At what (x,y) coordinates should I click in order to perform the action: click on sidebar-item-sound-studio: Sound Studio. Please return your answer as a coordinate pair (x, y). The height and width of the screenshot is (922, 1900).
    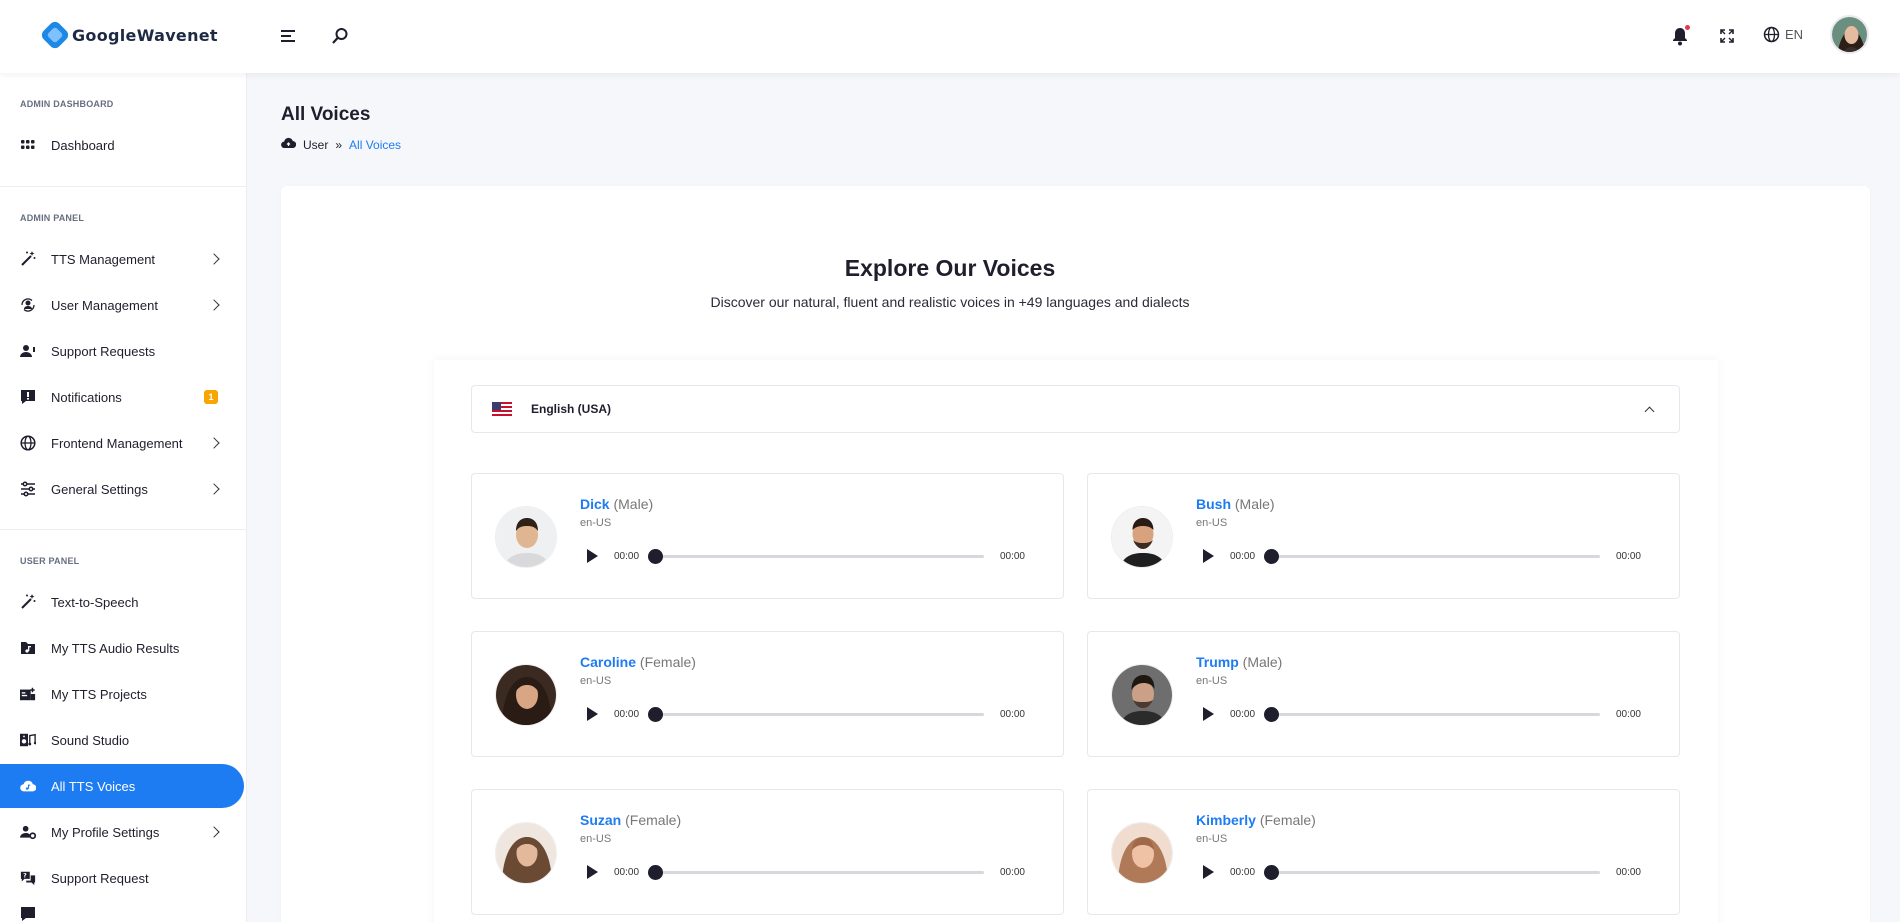
    Looking at the image, I should click on (122, 740).